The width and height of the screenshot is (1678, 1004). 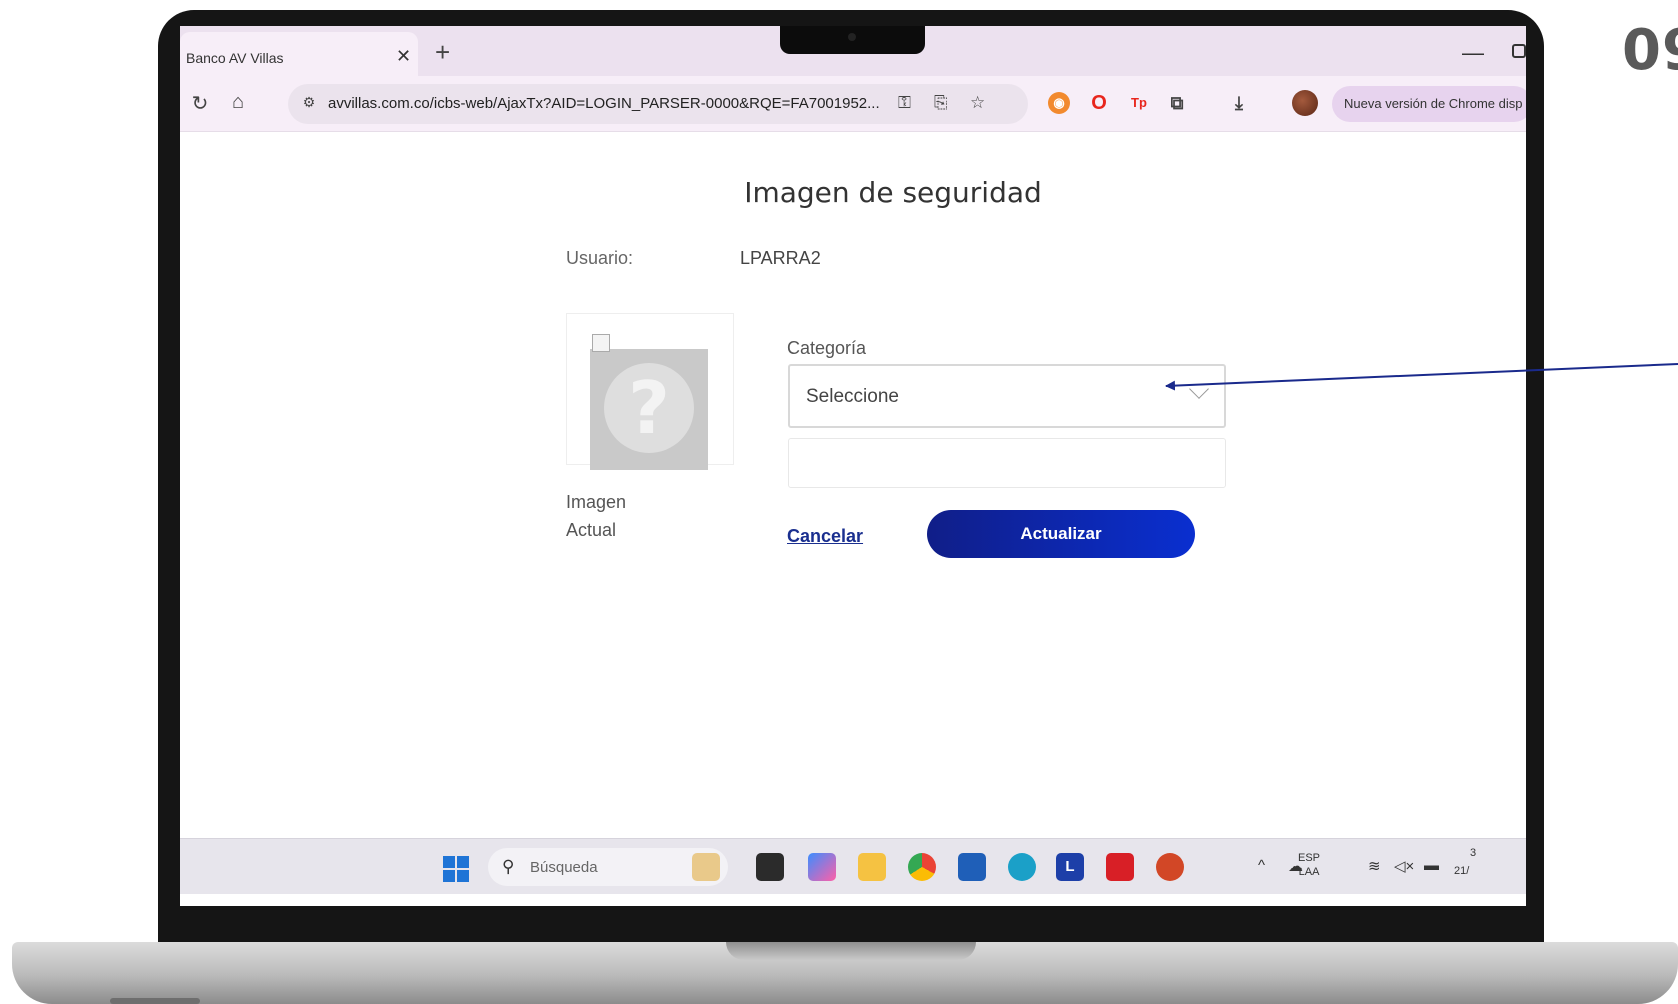 I want to click on category-selected-value: Seleccione, so click(x=852, y=396).